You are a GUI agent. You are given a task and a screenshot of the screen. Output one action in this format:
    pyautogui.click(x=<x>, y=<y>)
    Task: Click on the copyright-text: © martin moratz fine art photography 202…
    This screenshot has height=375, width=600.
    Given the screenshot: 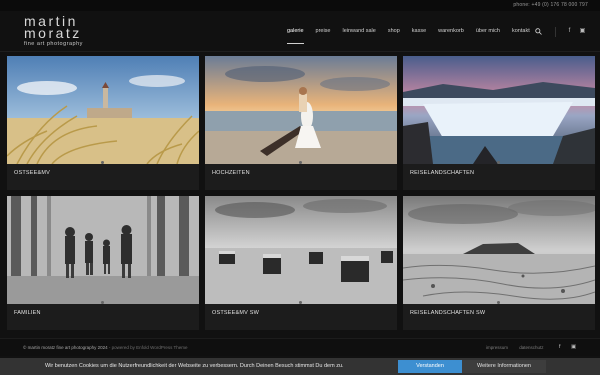 What is the action you would take?
    pyautogui.click(x=105, y=347)
    